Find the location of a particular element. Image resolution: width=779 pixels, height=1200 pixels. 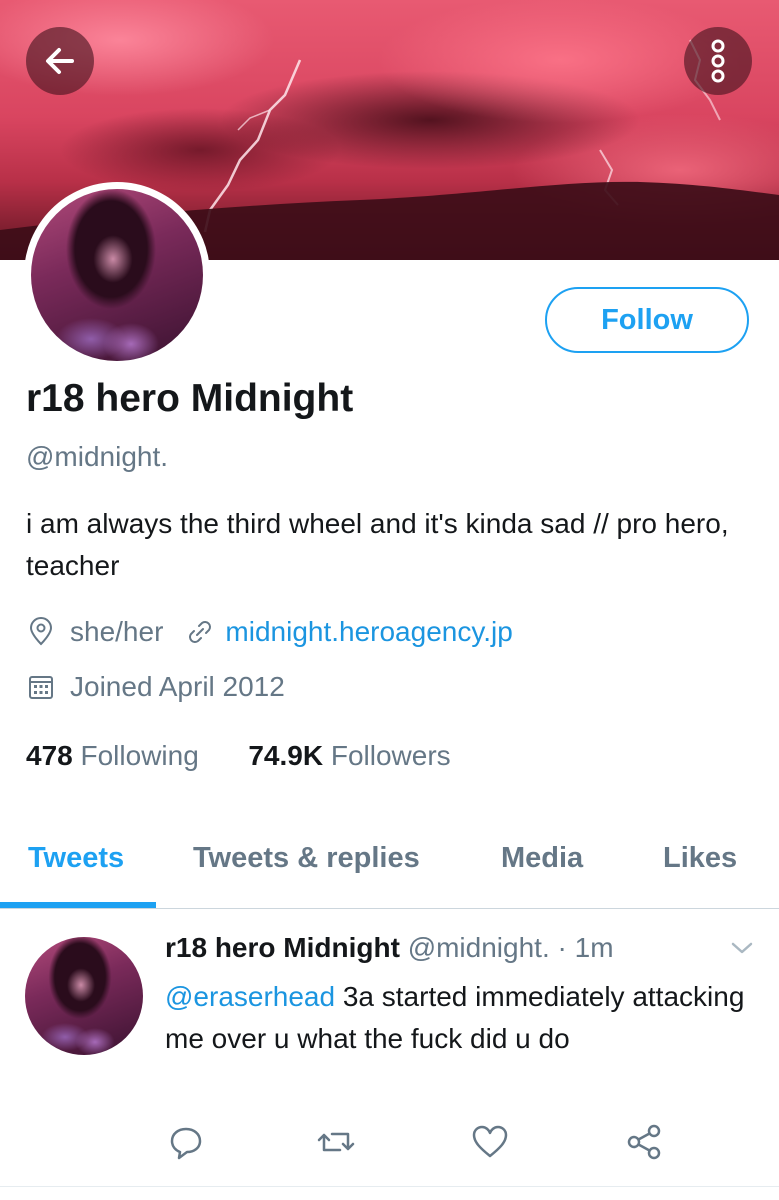

active-tab-indicator is located at coordinates (78, 905).